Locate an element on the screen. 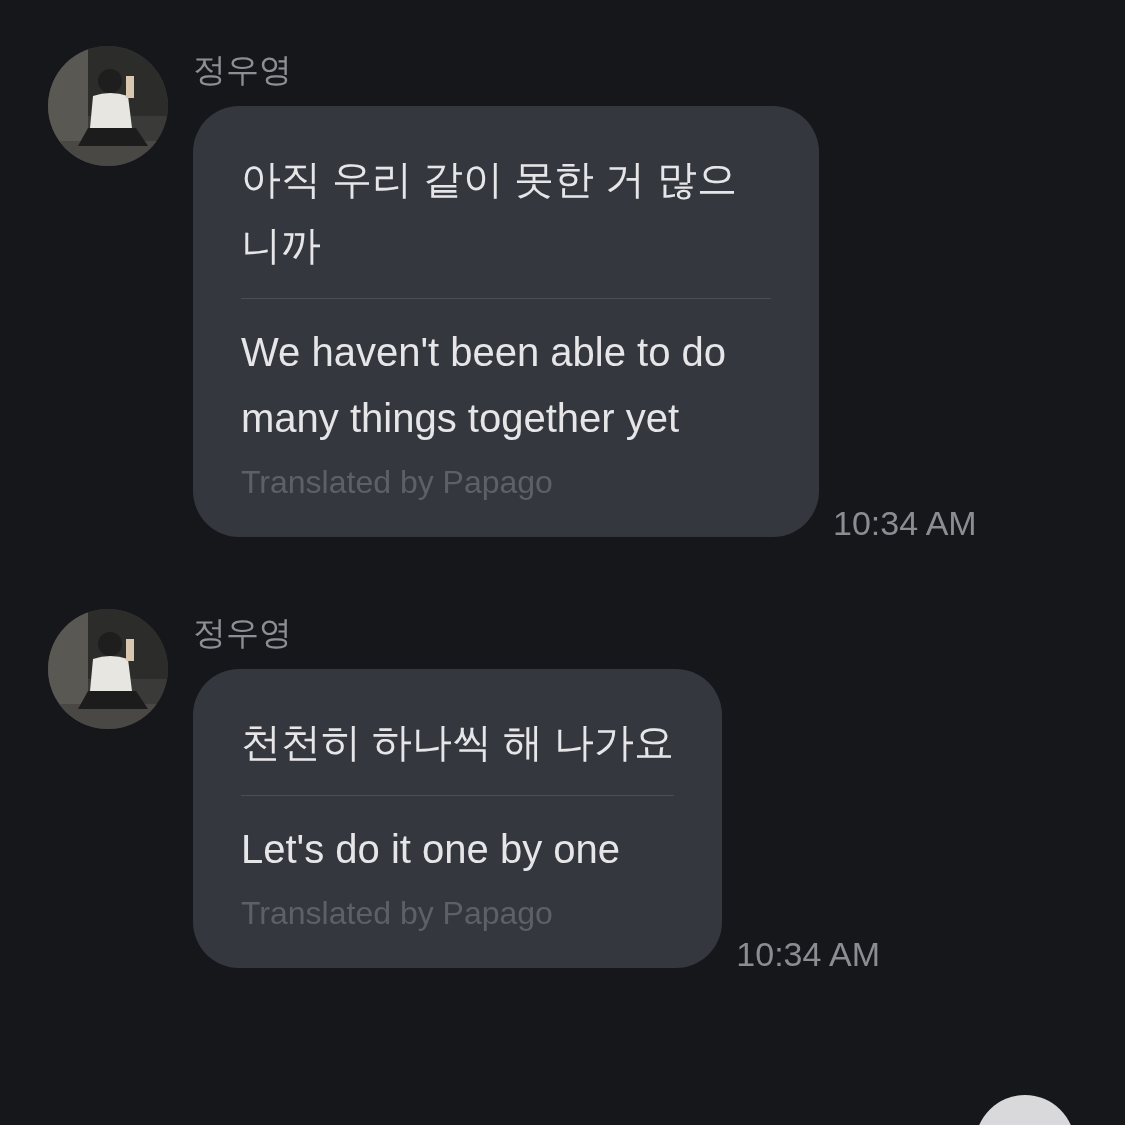 Image resolution: width=1125 pixels, height=1125 pixels. original-text: 아직 우리 같이 못한 거 많으니까 is located at coordinates (489, 212).